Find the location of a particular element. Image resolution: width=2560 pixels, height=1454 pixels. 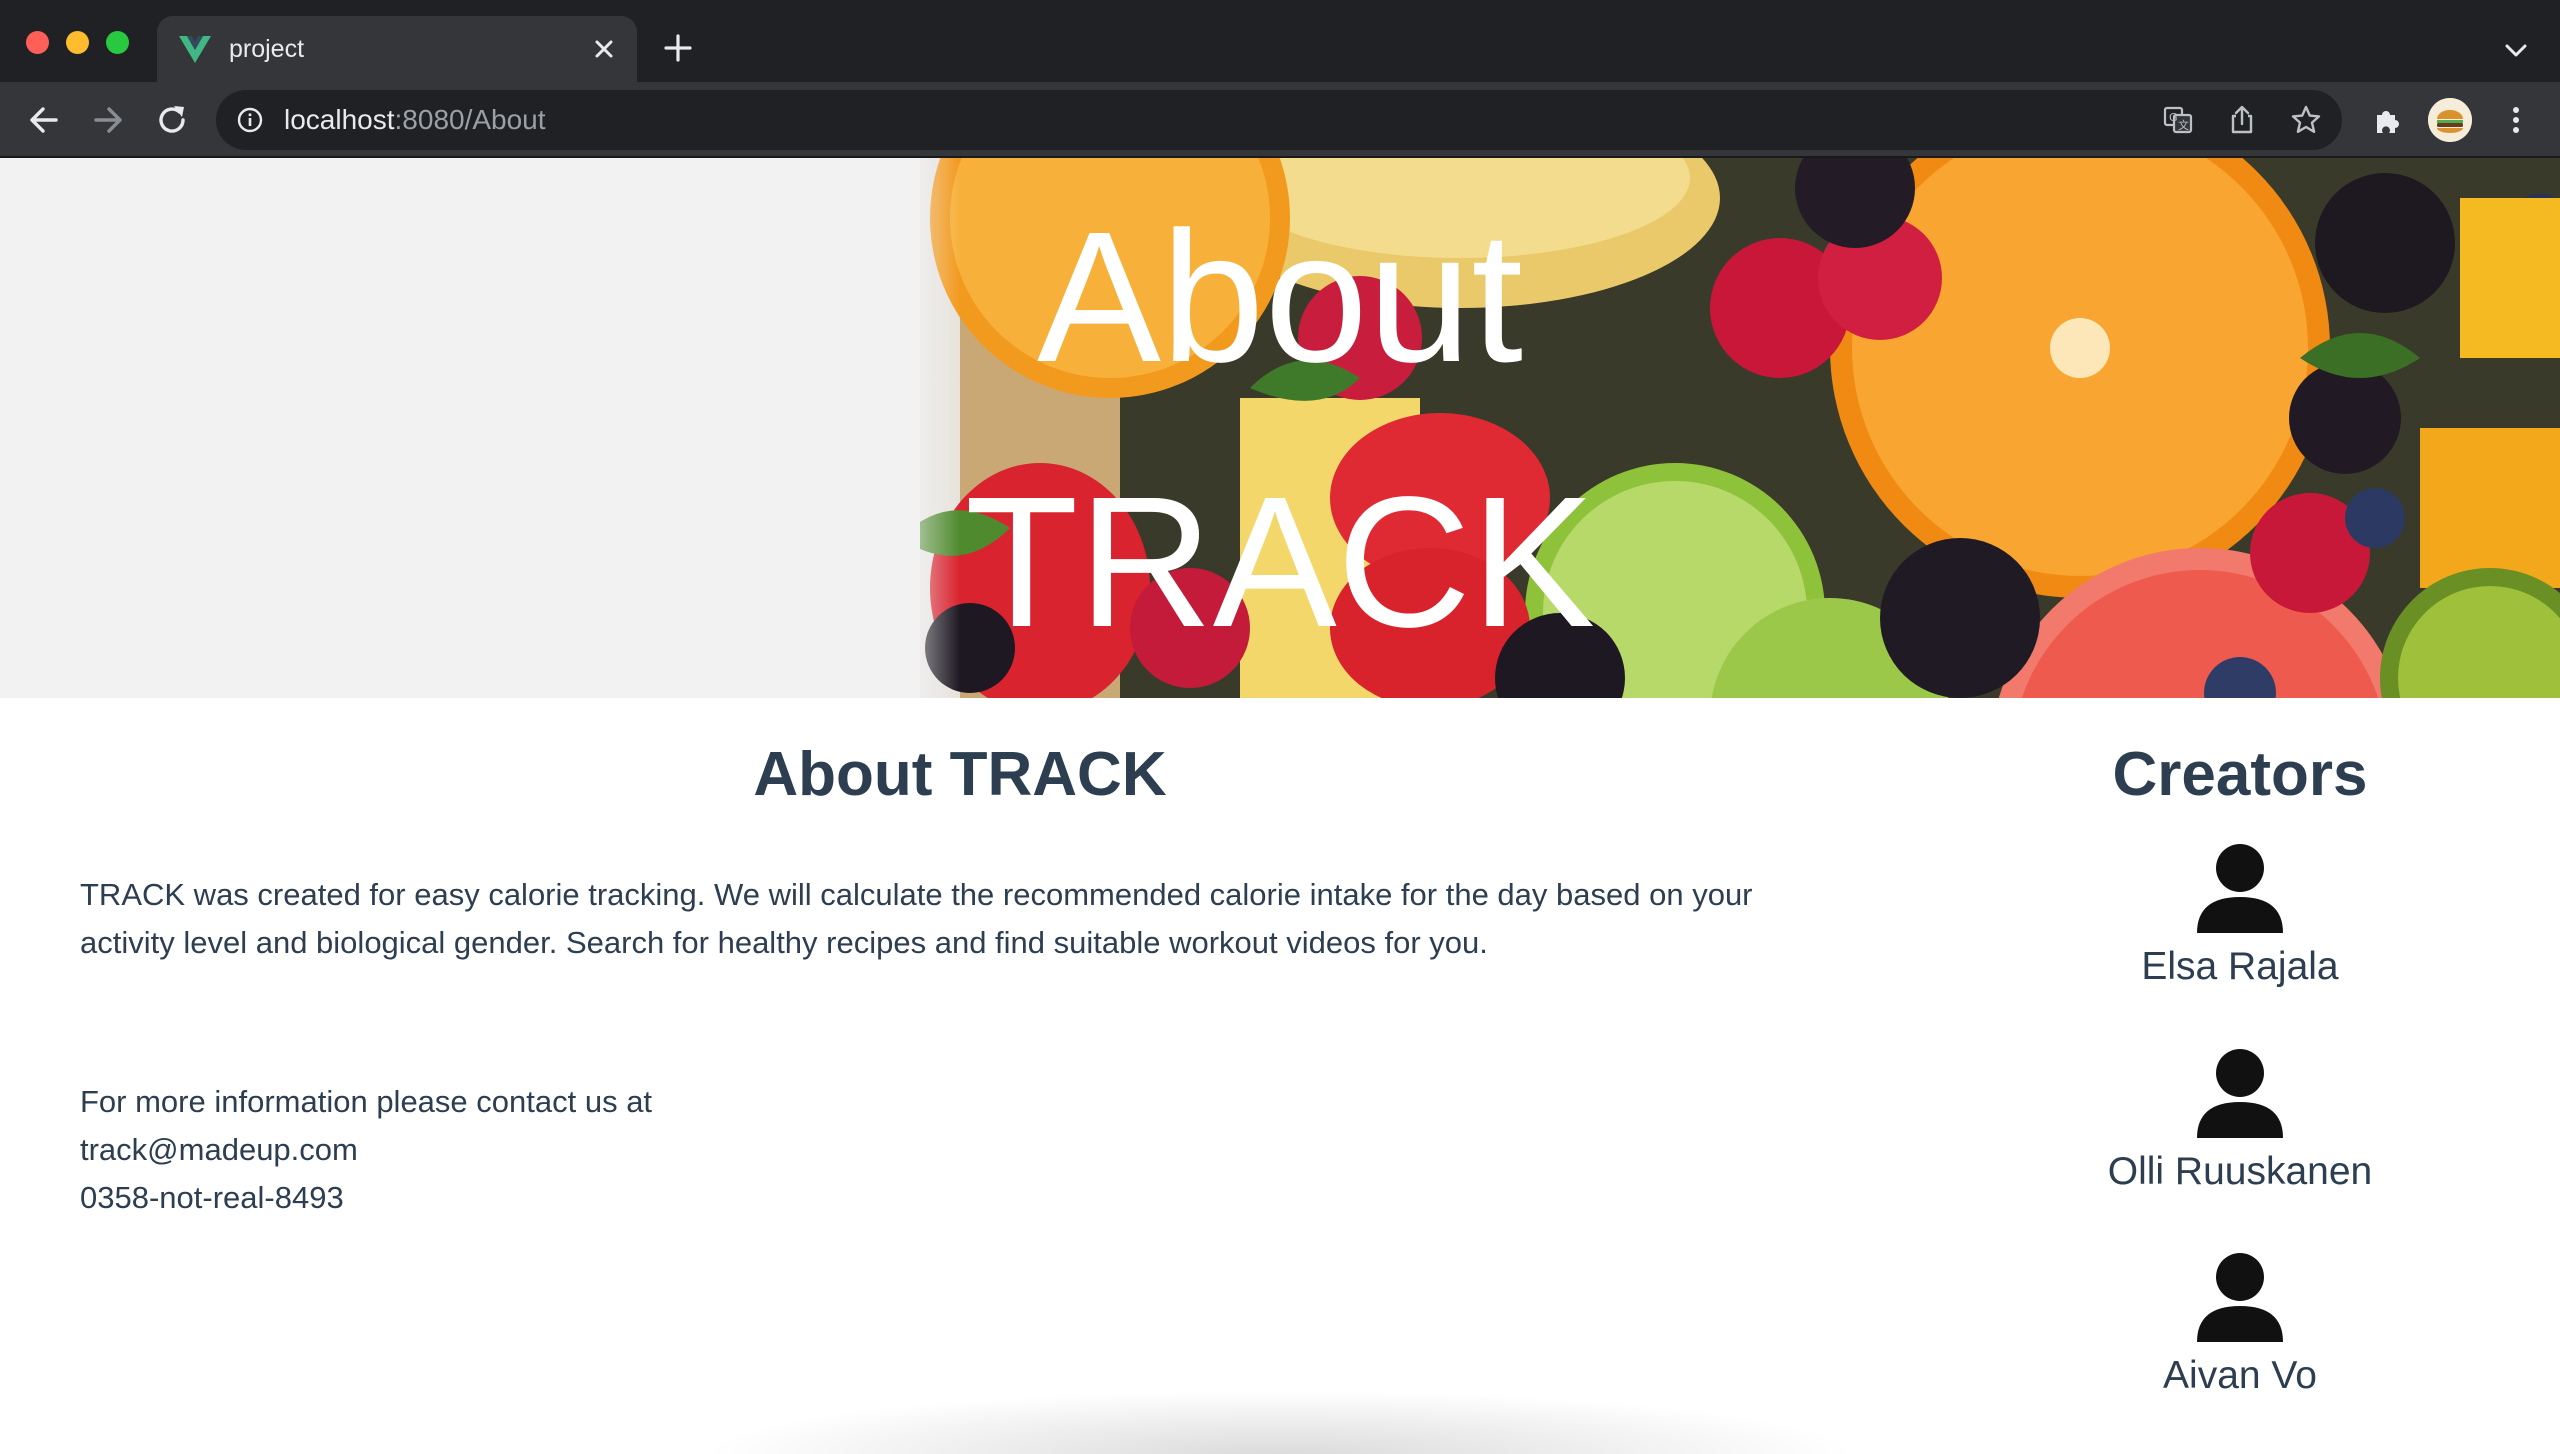

back-icon is located at coordinates (44, 120).